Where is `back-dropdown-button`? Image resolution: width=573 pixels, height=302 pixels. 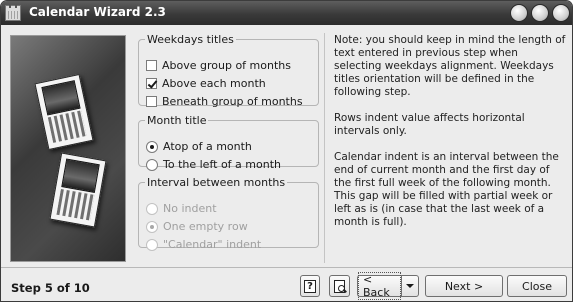 back-dropdown-button is located at coordinates (410, 286).